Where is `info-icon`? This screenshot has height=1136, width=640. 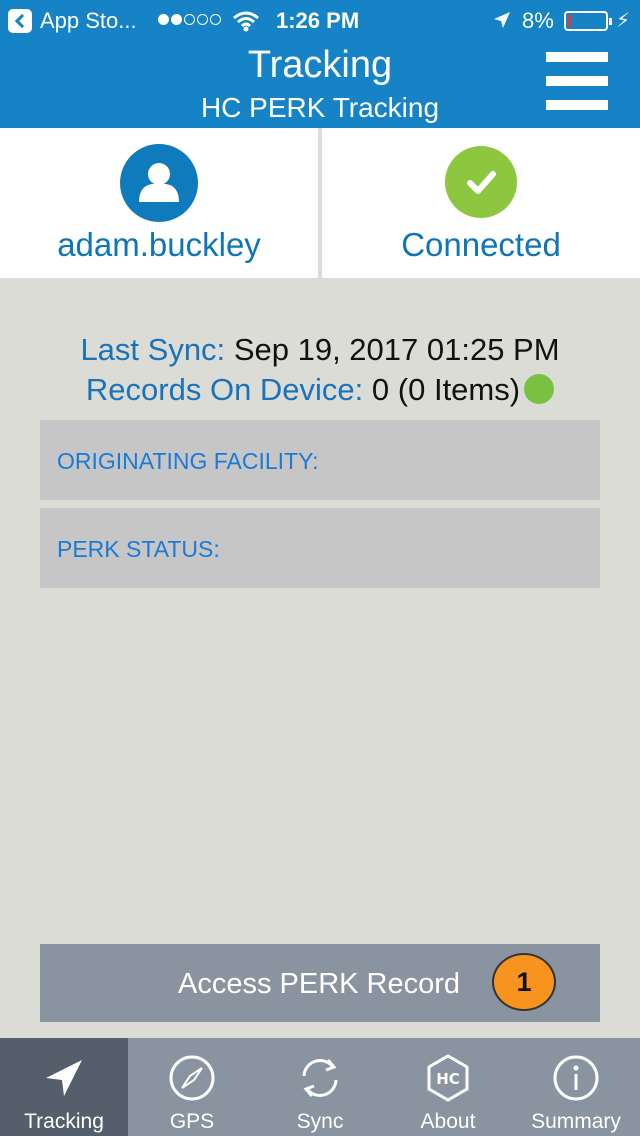
info-icon is located at coordinates (576, 1078).